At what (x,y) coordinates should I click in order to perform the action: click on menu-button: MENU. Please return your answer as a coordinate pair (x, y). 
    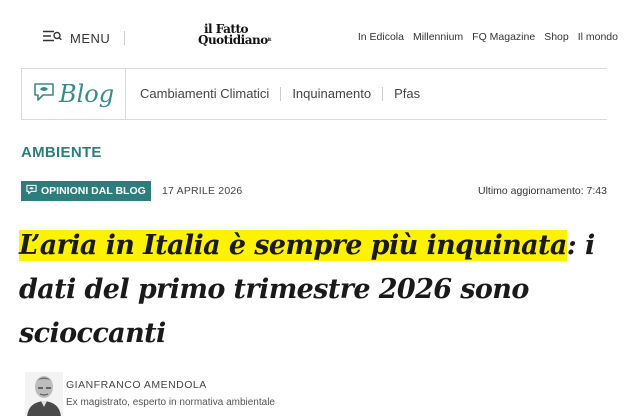
    Looking at the image, I should click on (76, 38).